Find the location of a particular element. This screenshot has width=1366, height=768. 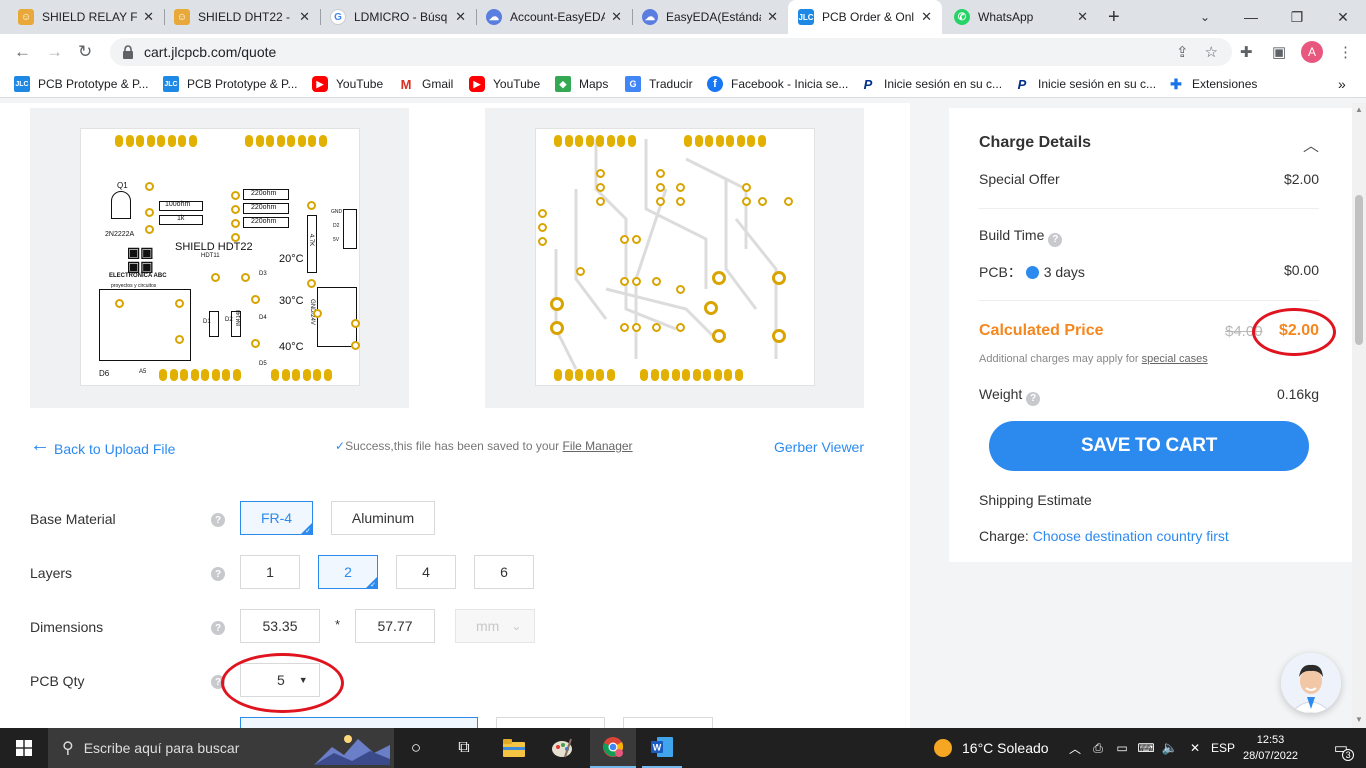

layers-2-option: 2 ✓ is located at coordinates (348, 572).